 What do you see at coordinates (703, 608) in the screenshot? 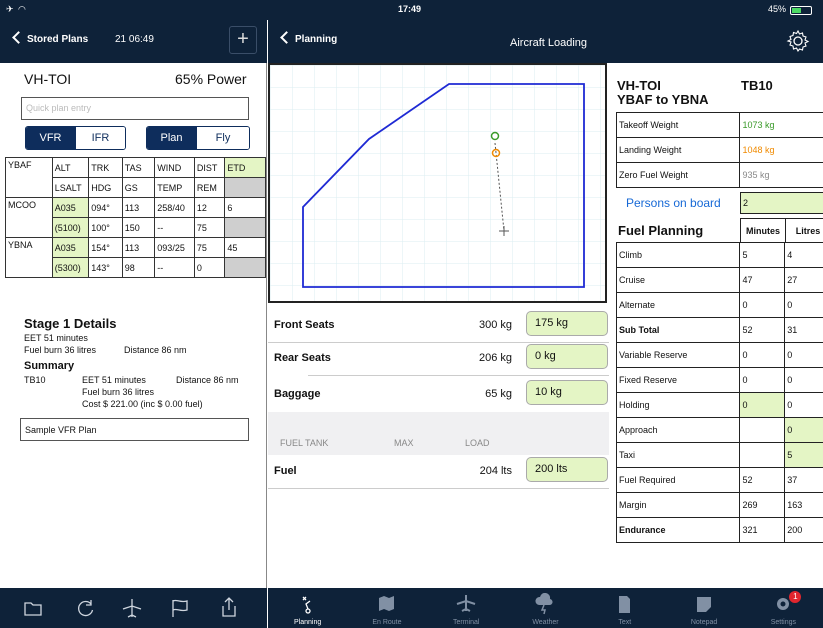
I see `tab-notepad: Notepad` at bounding box center [703, 608].